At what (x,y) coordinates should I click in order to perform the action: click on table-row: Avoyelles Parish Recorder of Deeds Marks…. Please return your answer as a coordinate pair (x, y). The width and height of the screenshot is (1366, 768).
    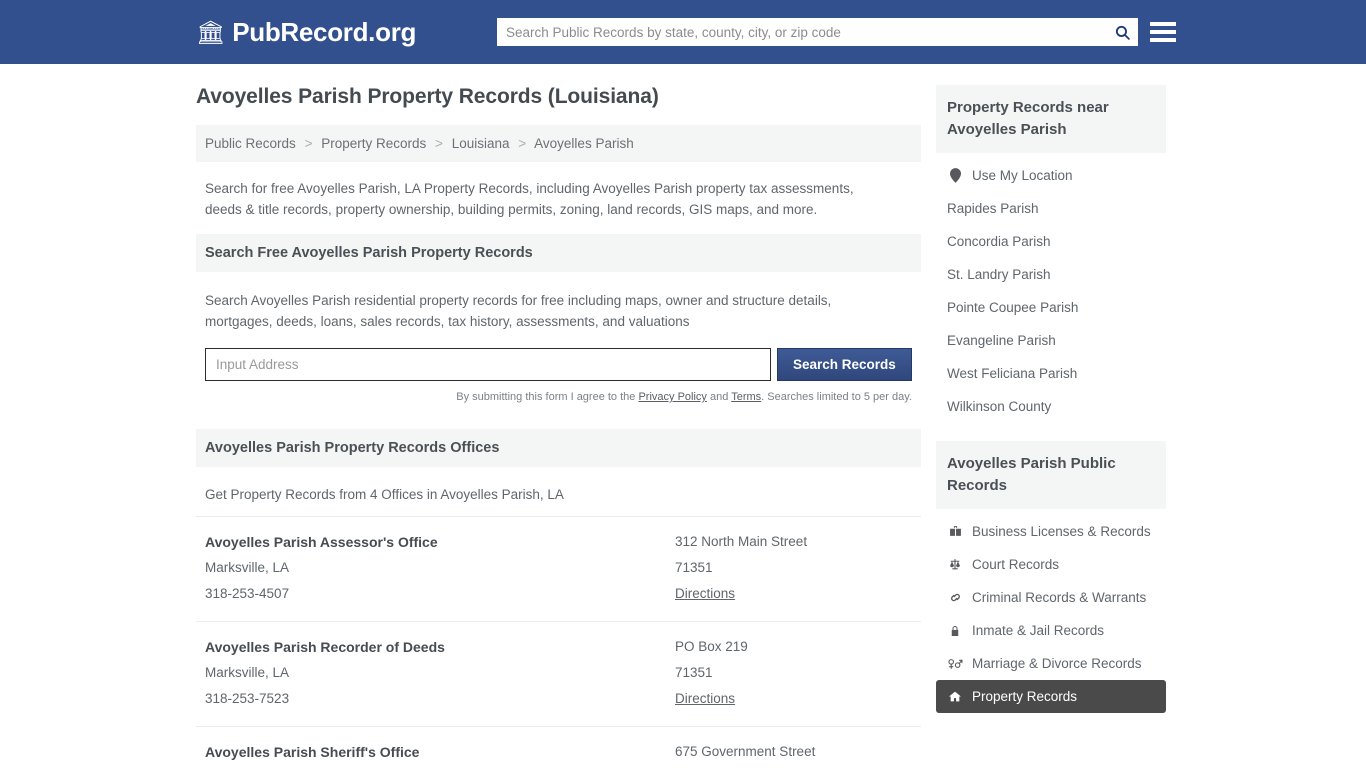
    Looking at the image, I should click on (558, 673).